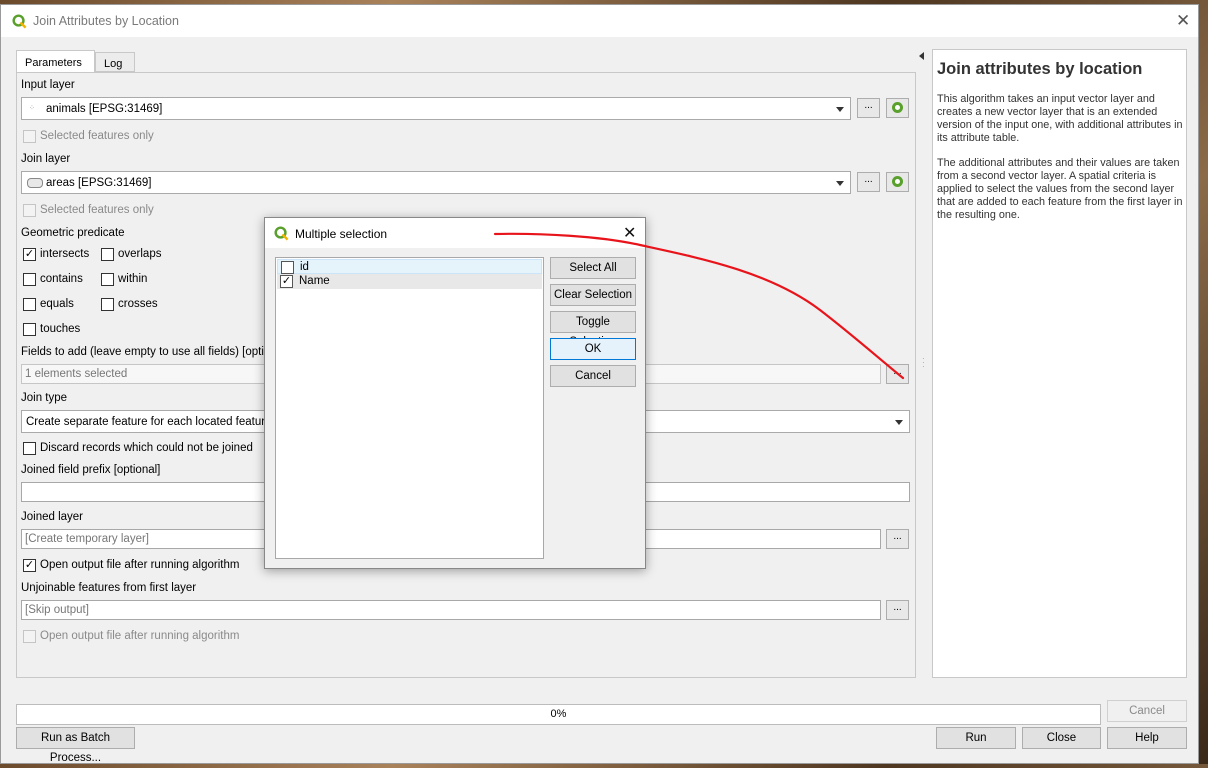 This screenshot has width=1208, height=768. Describe the element at coordinates (304, 267) in the screenshot. I see `item-label: id` at that location.